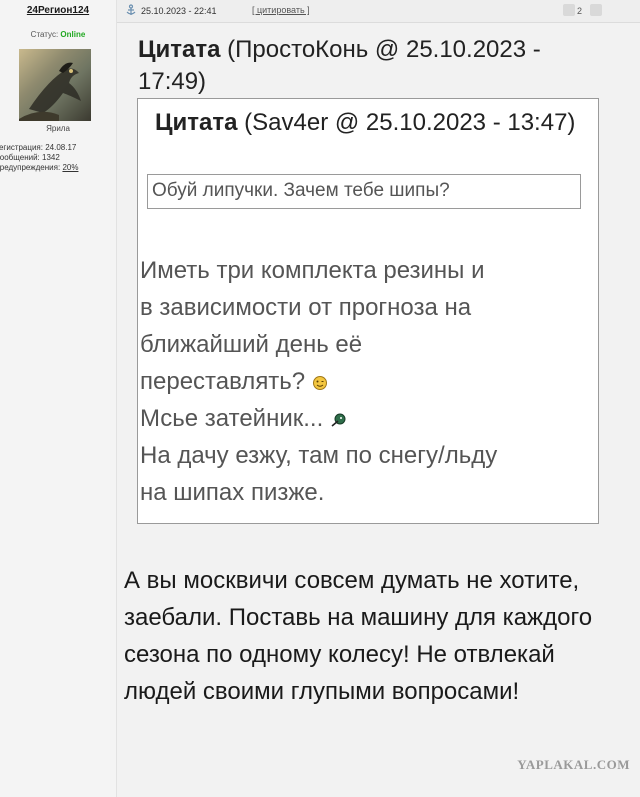 This screenshot has height=797, width=640. I want to click on site-watermark: YAPLAKAL.COM, so click(573, 764).